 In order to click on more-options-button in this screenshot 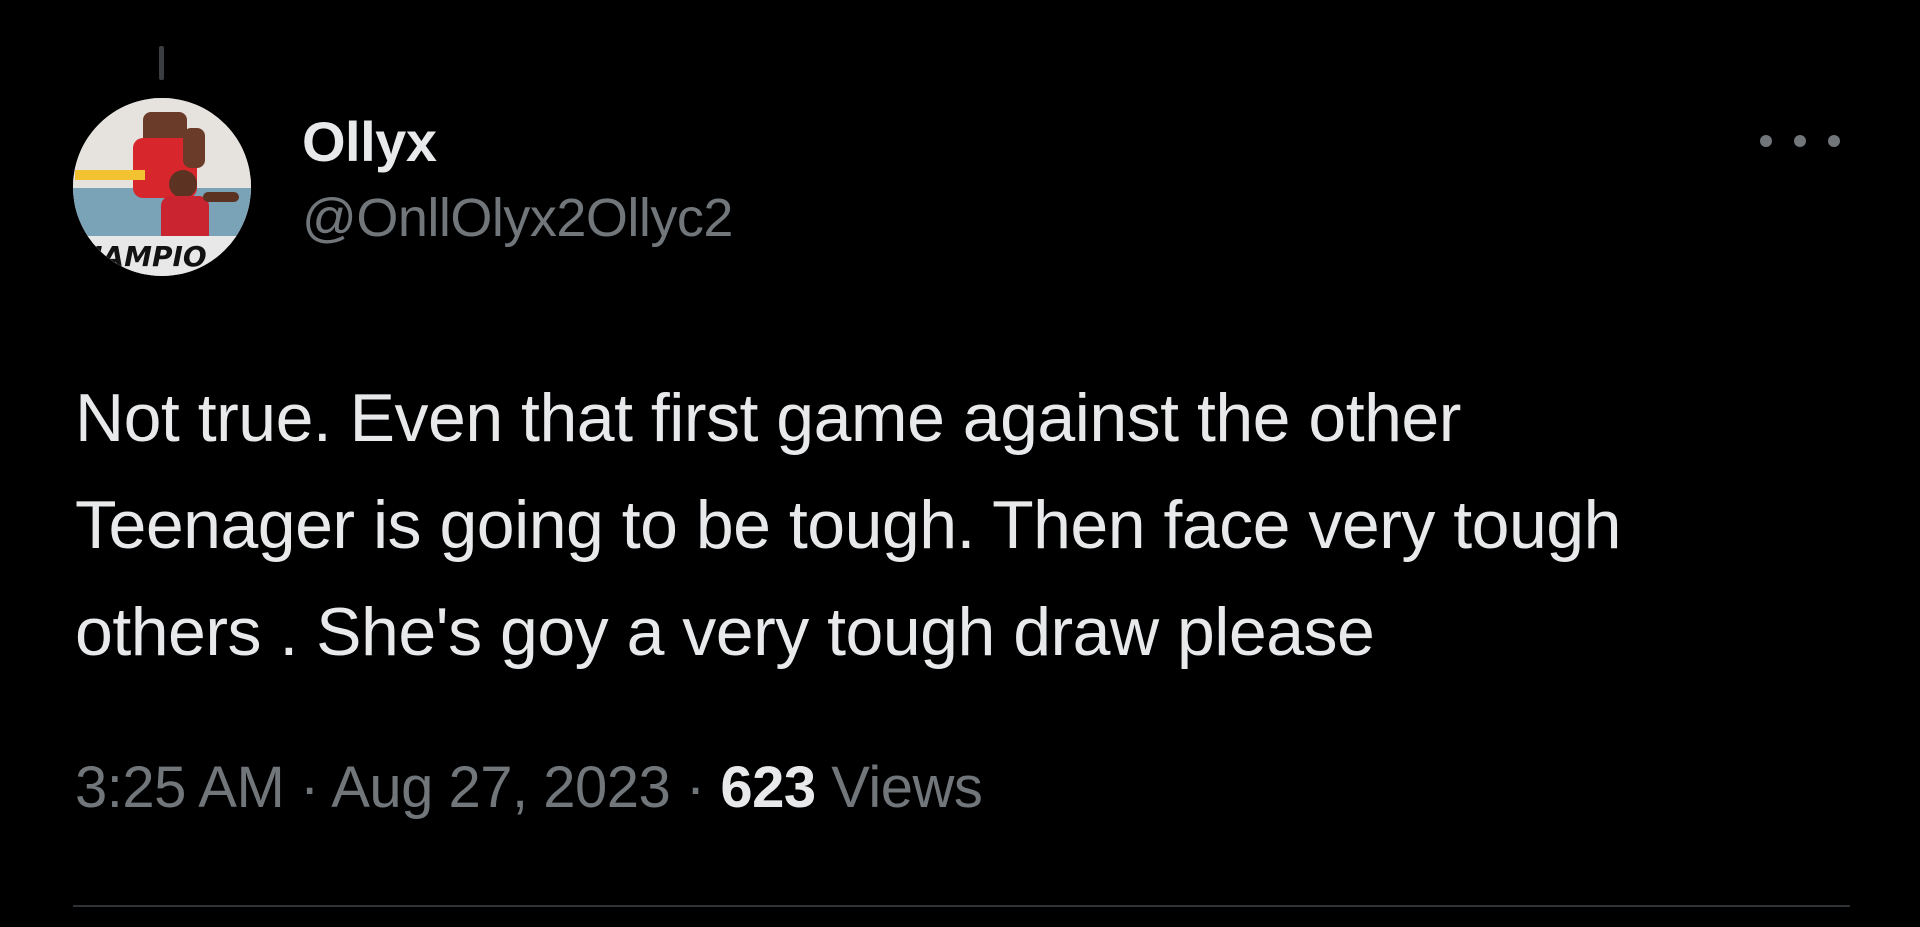, I will do `click(1800, 141)`.